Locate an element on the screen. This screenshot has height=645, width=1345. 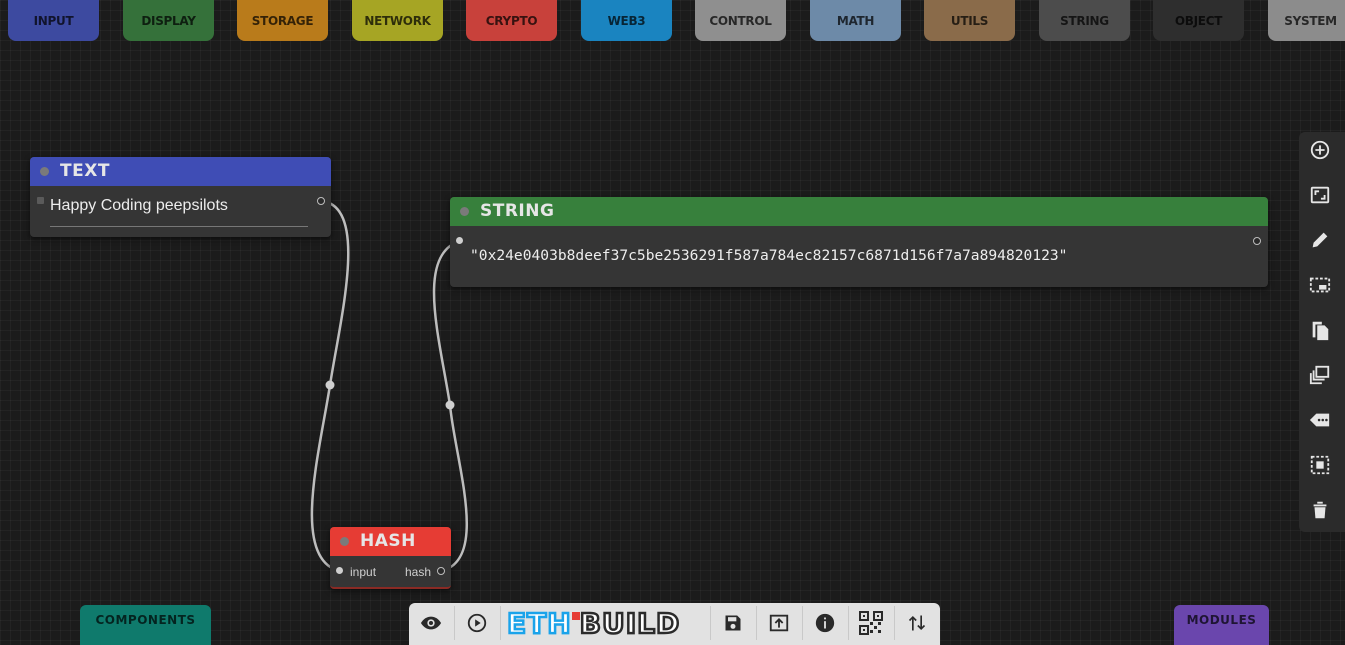
string-node-header: STRING is located at coordinates (859, 211).